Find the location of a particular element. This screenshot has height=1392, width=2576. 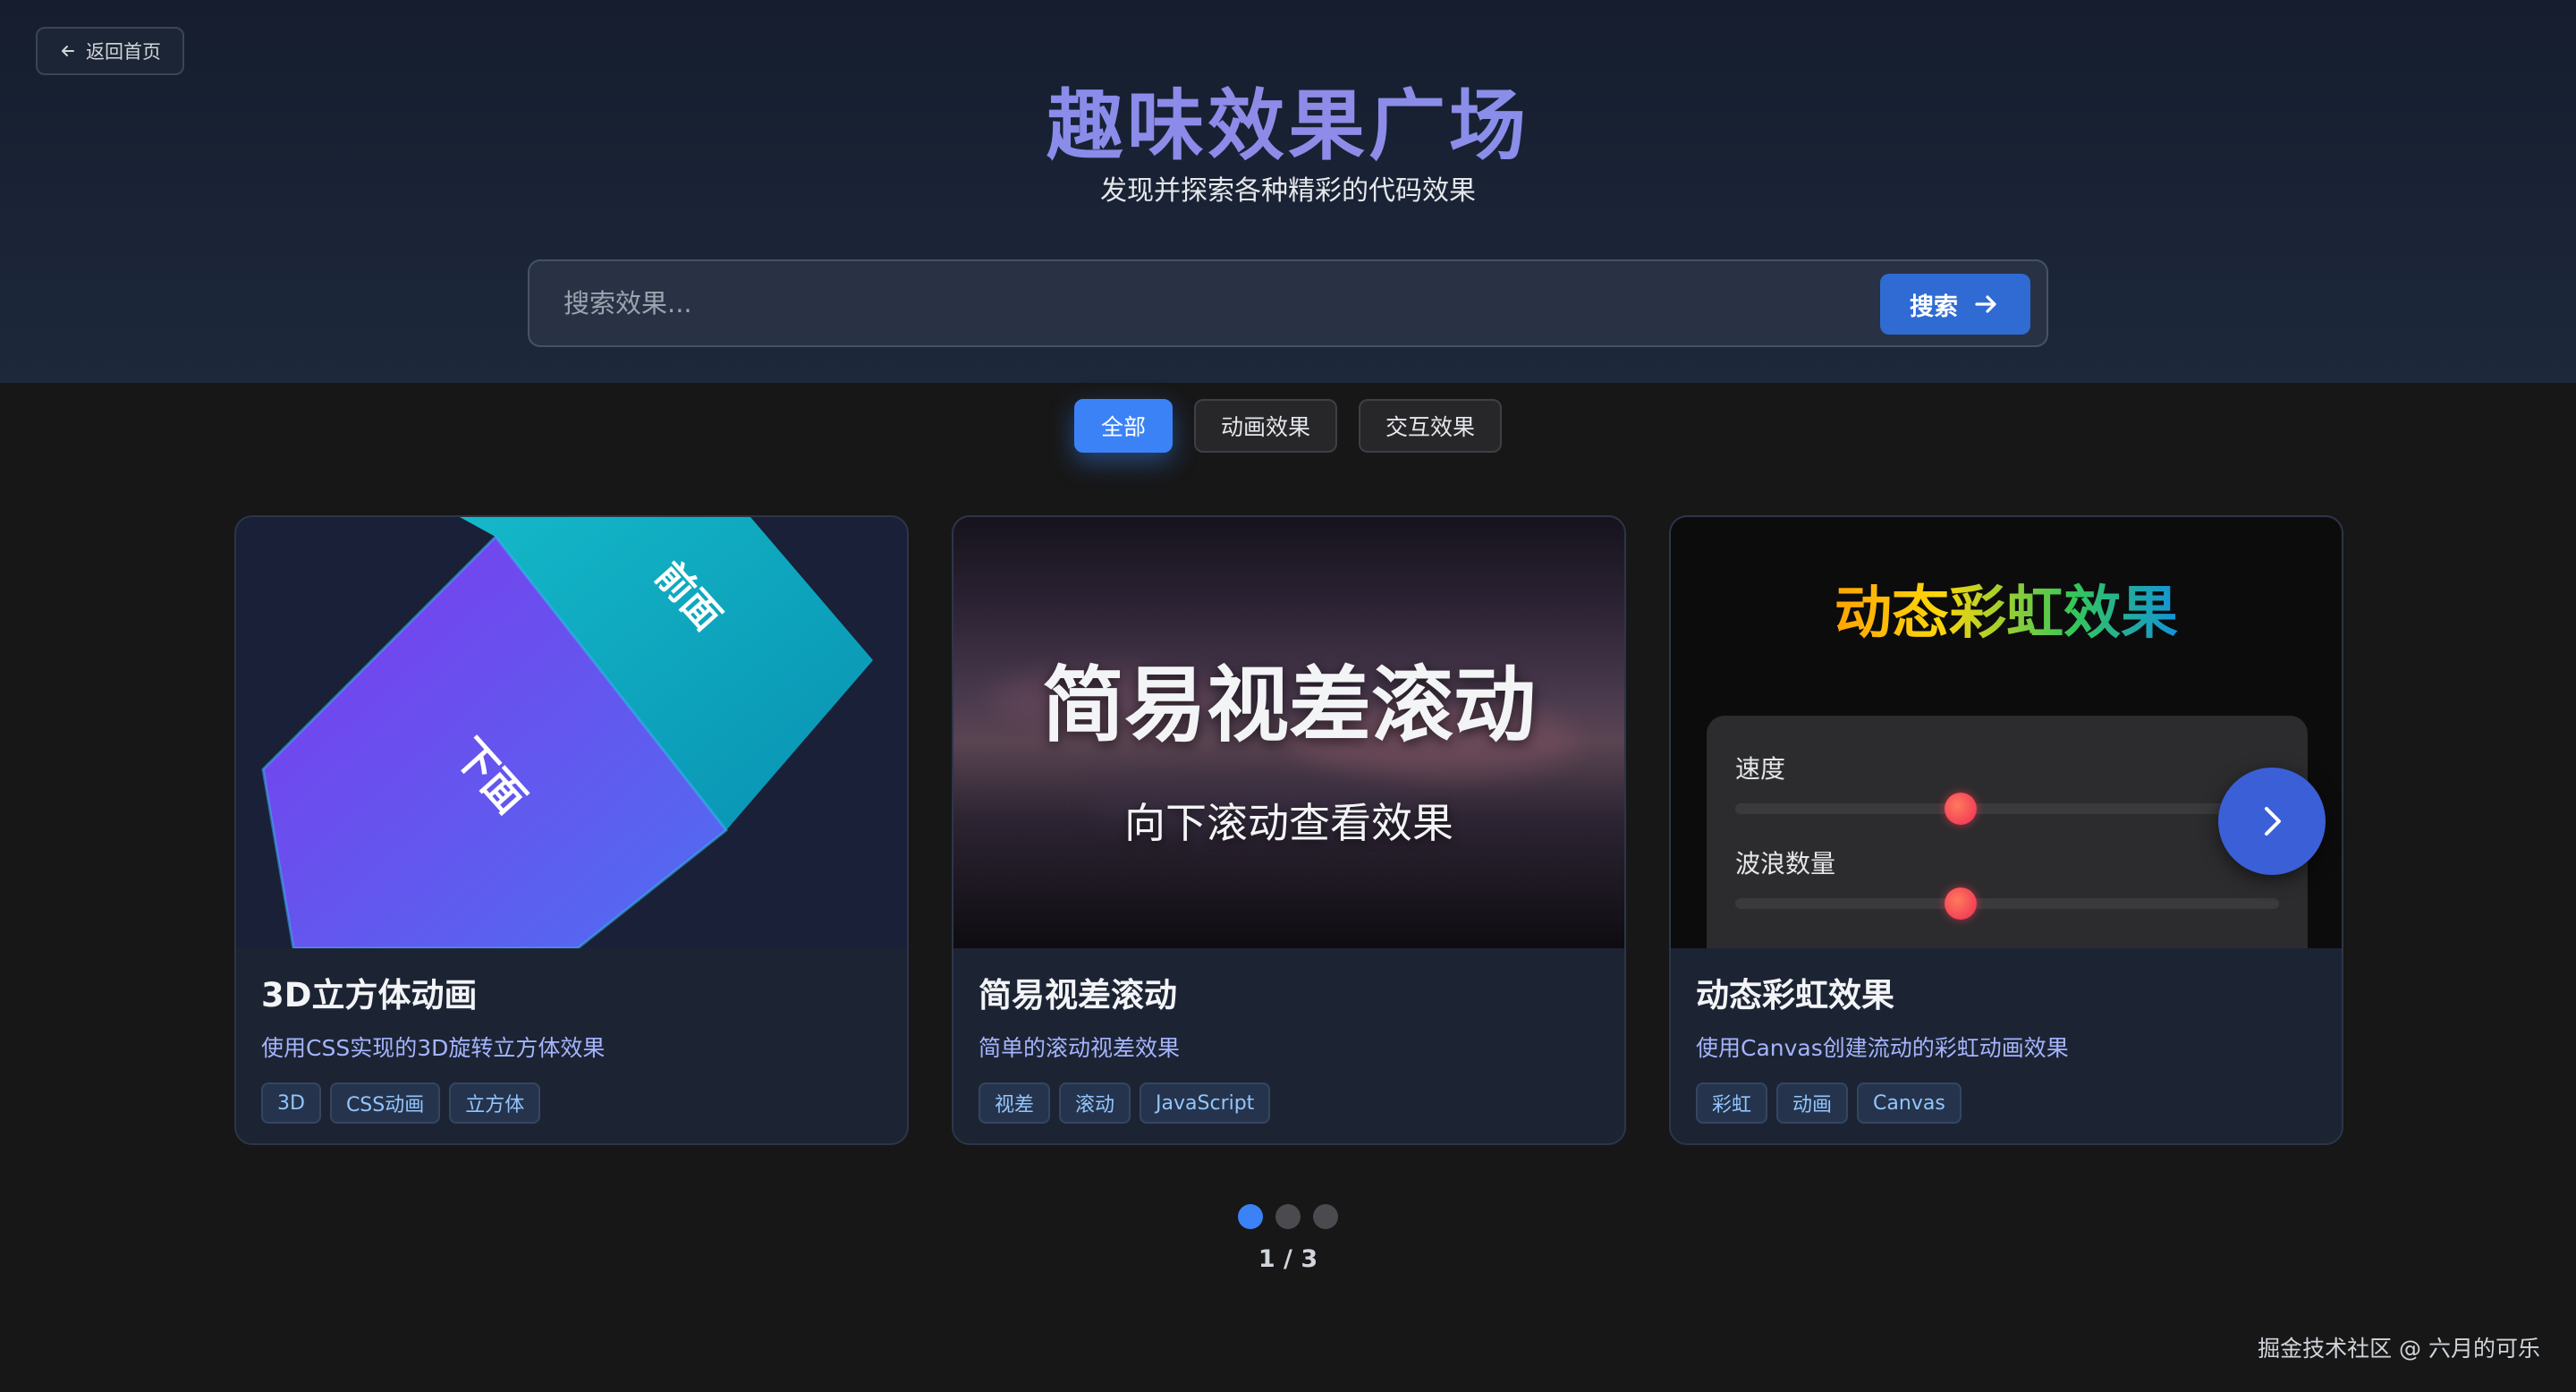

search-button-label: 搜索 is located at coordinates (1934, 307).